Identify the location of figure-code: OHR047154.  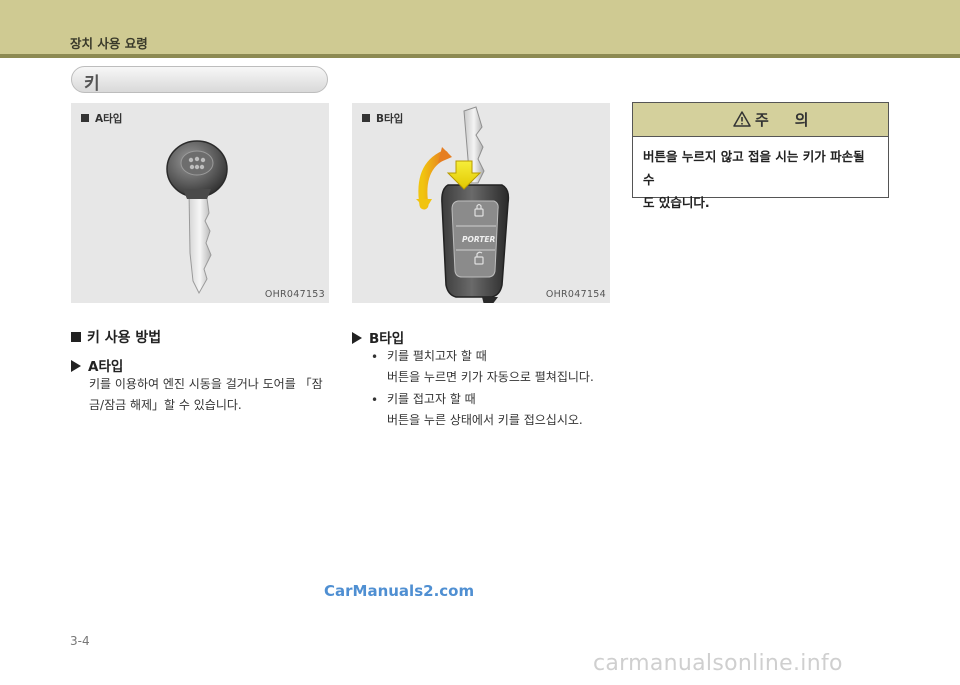
(575, 294).